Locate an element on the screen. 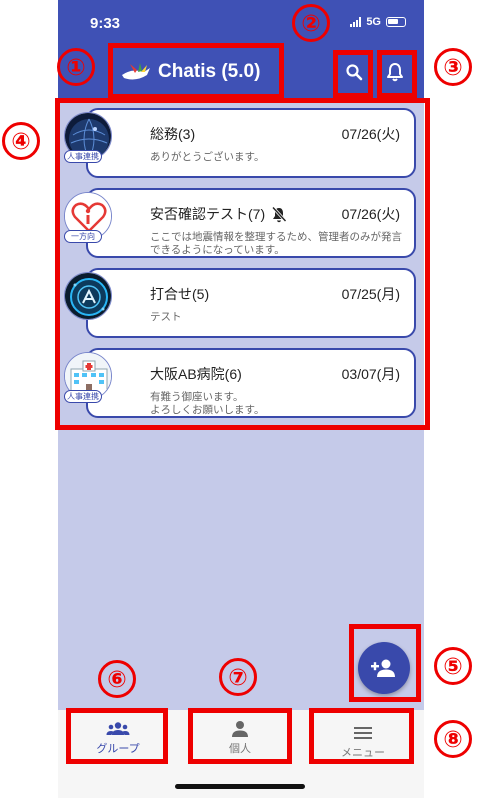  notification-button is located at coordinates (395, 72).